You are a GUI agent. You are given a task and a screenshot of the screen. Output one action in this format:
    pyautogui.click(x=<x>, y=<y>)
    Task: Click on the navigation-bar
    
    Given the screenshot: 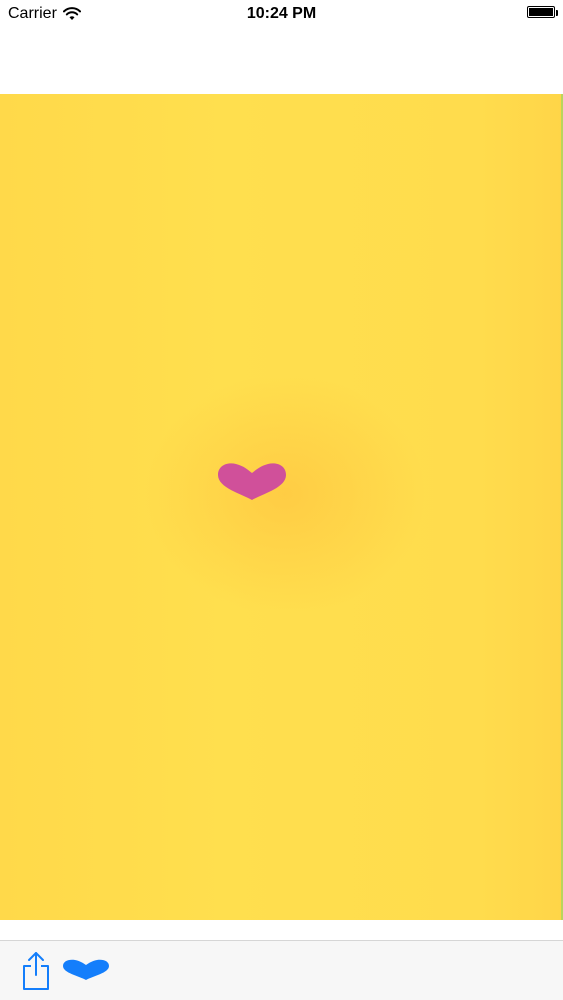 What is the action you would take?
    pyautogui.click(x=281, y=62)
    